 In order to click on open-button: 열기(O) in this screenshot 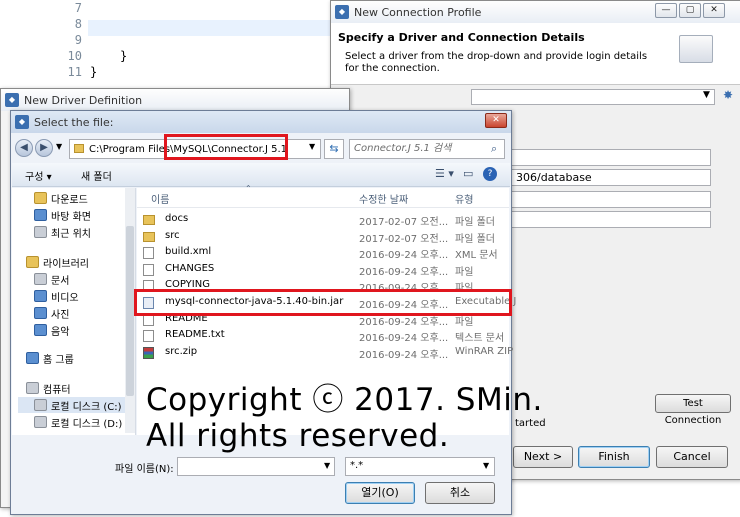, I will do `click(380, 493)`.